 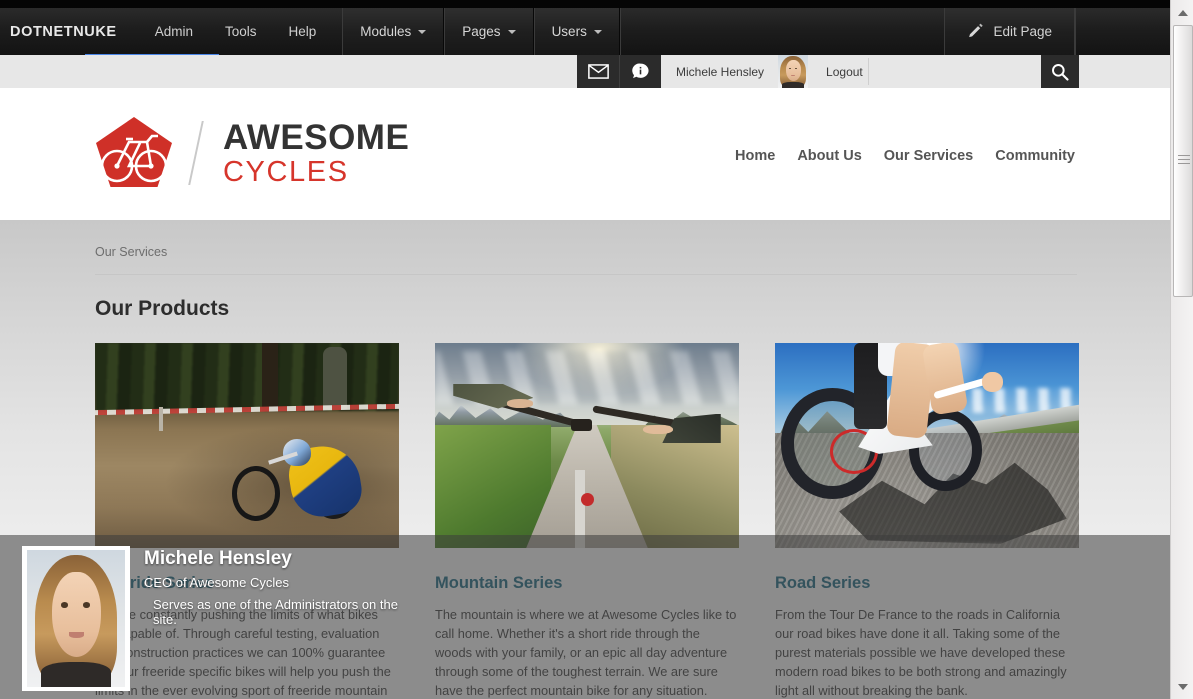 I want to click on notification-icon, so click(x=640, y=71).